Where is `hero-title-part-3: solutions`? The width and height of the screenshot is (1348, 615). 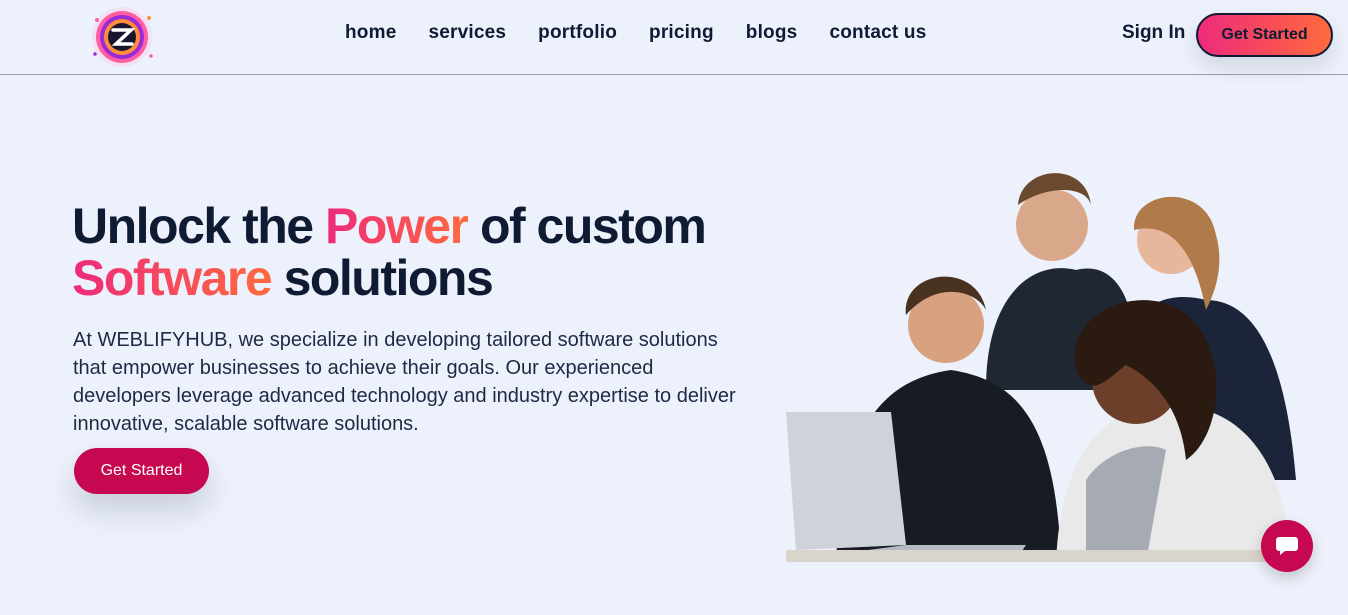
hero-title-part-3: solutions is located at coordinates (382, 278).